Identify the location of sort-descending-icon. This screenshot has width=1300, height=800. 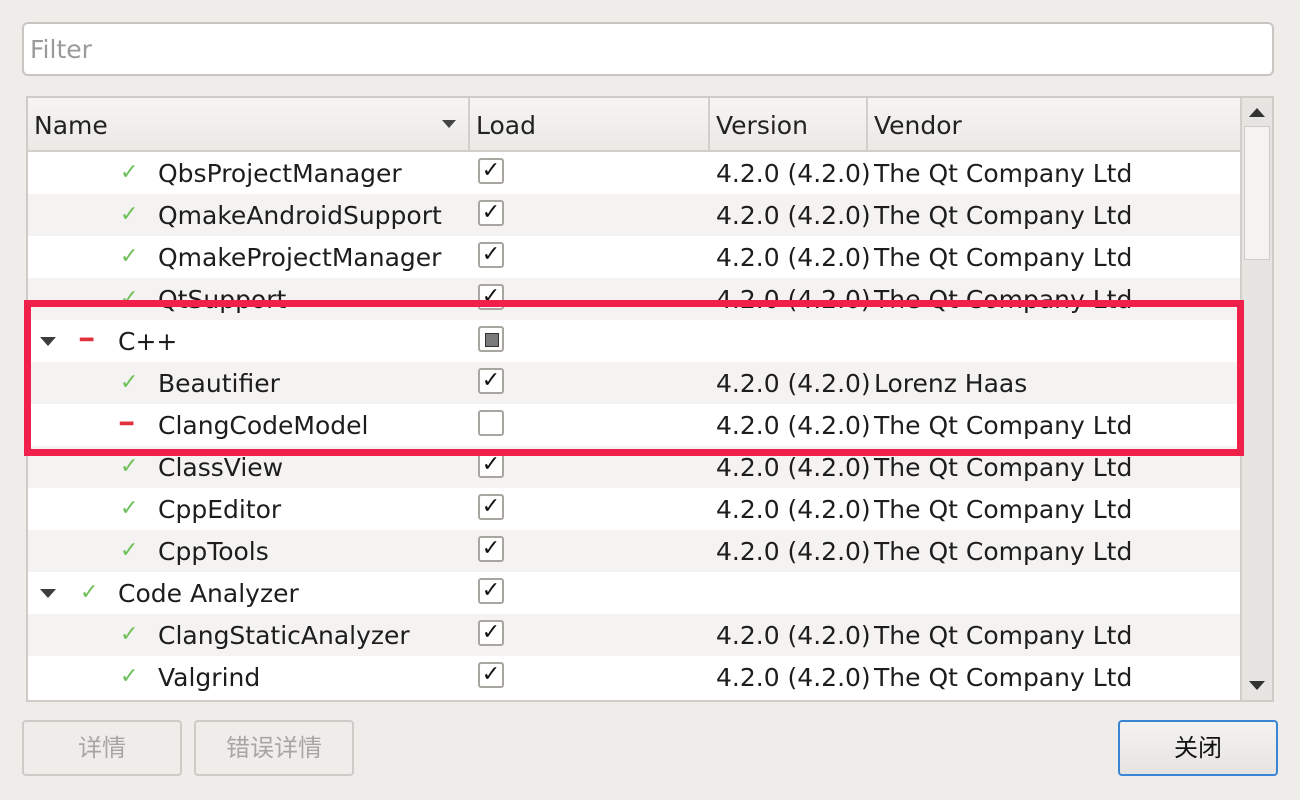
(449, 124).